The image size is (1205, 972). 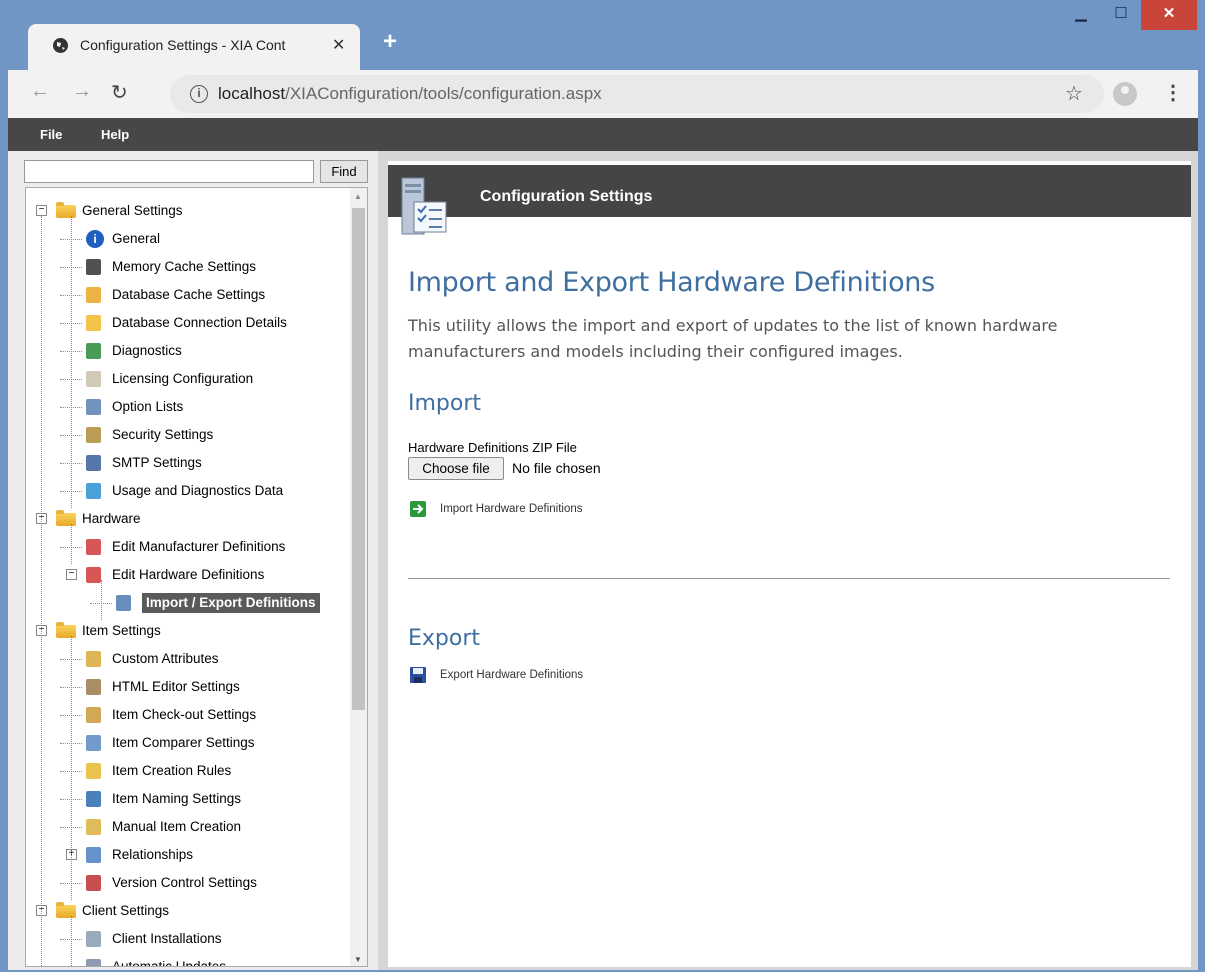 I want to click on tree-item-label: Item Comparer Settings, so click(x=183, y=742).